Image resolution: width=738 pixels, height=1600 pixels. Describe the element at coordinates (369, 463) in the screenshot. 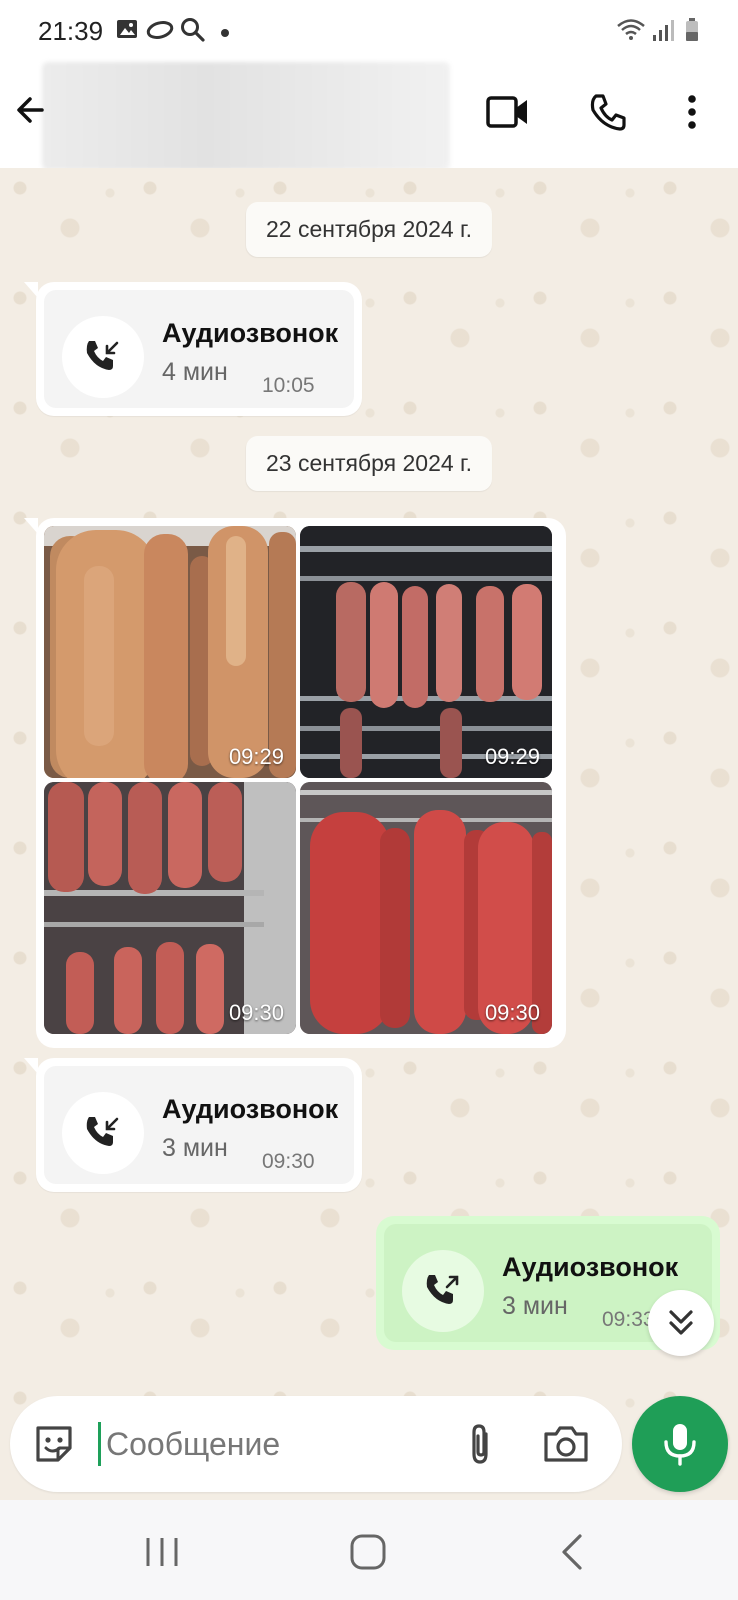

I see `date-separator: 23 сентября 2024 г.` at that location.